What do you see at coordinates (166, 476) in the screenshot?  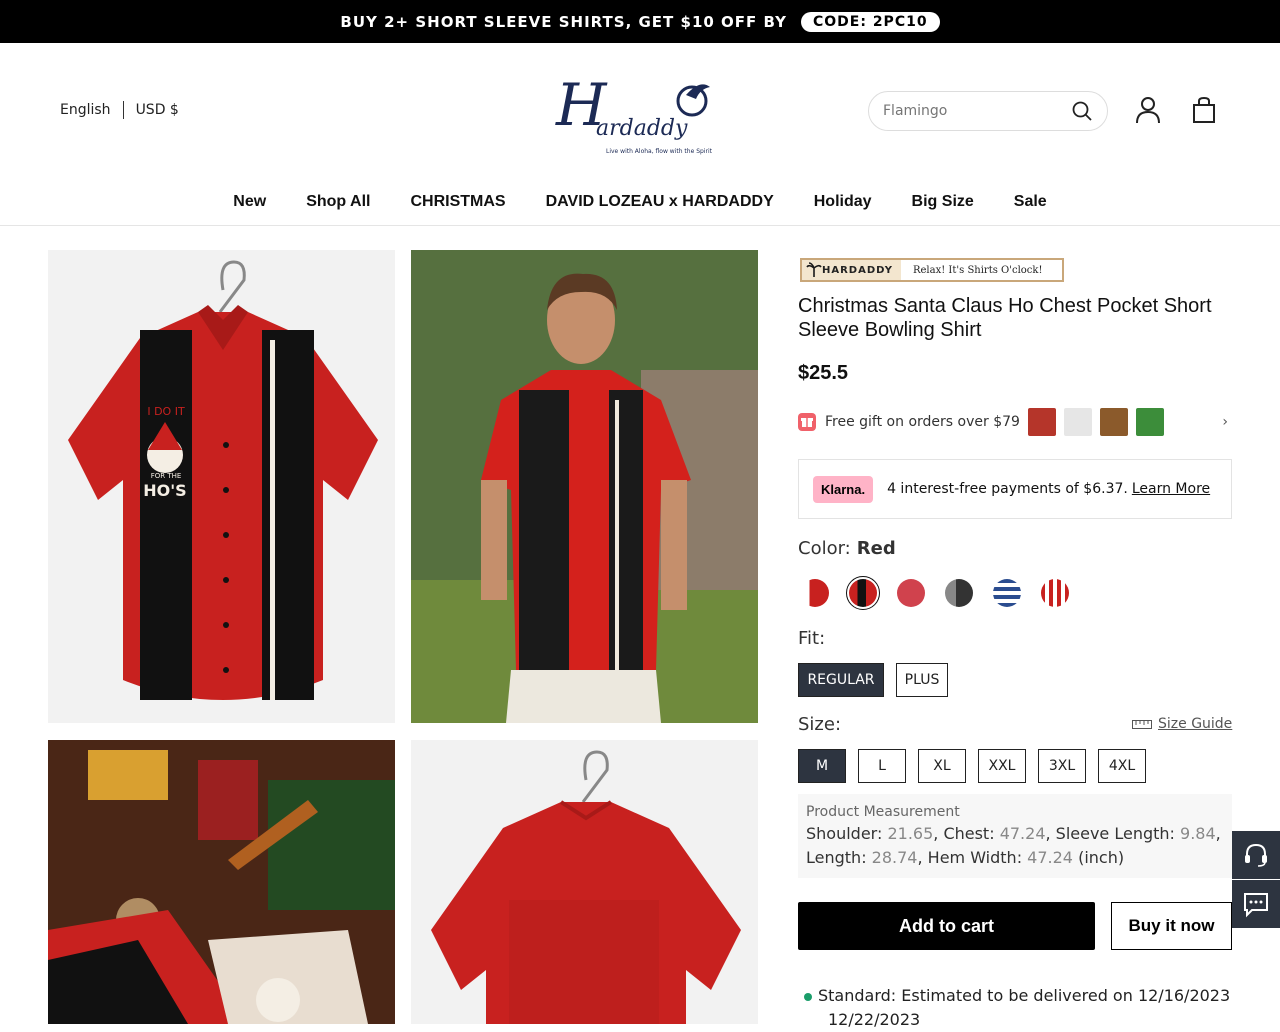 I see `shirt-print-line2: FOR THE` at bounding box center [166, 476].